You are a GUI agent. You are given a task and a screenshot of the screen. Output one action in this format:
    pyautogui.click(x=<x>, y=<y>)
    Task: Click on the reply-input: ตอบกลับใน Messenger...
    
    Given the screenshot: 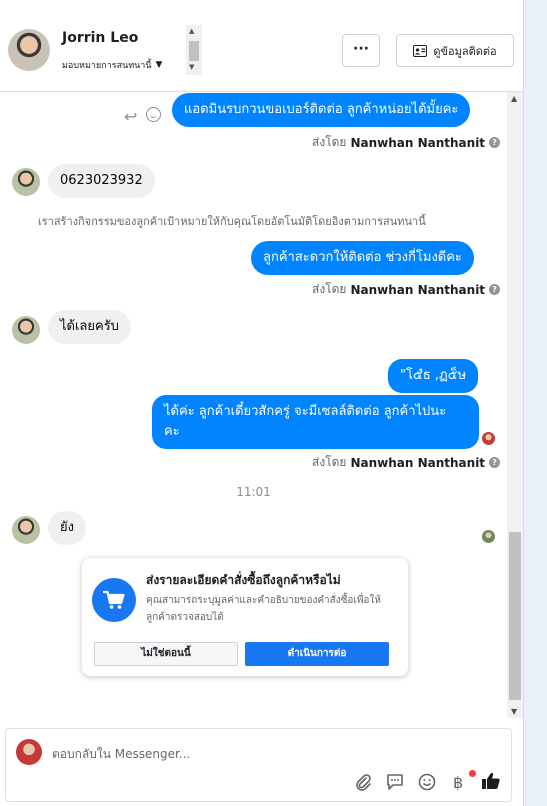 What is the action you would take?
    pyautogui.click(x=121, y=754)
    